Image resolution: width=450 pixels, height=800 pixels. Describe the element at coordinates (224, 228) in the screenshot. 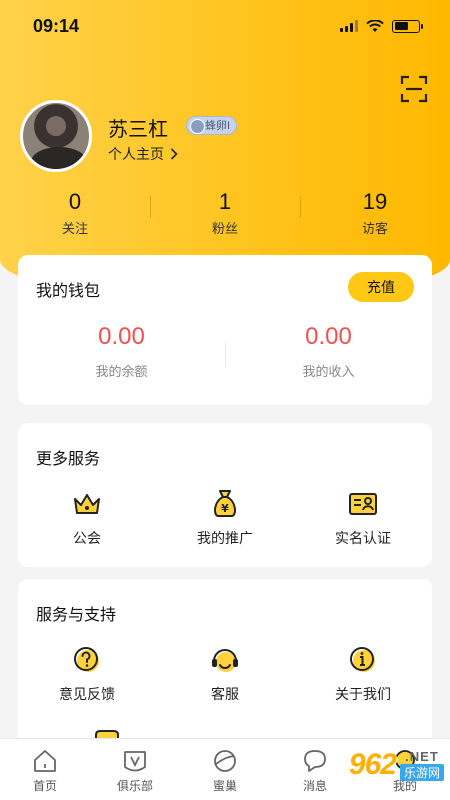

I see `stat-label: 粉丝` at that location.